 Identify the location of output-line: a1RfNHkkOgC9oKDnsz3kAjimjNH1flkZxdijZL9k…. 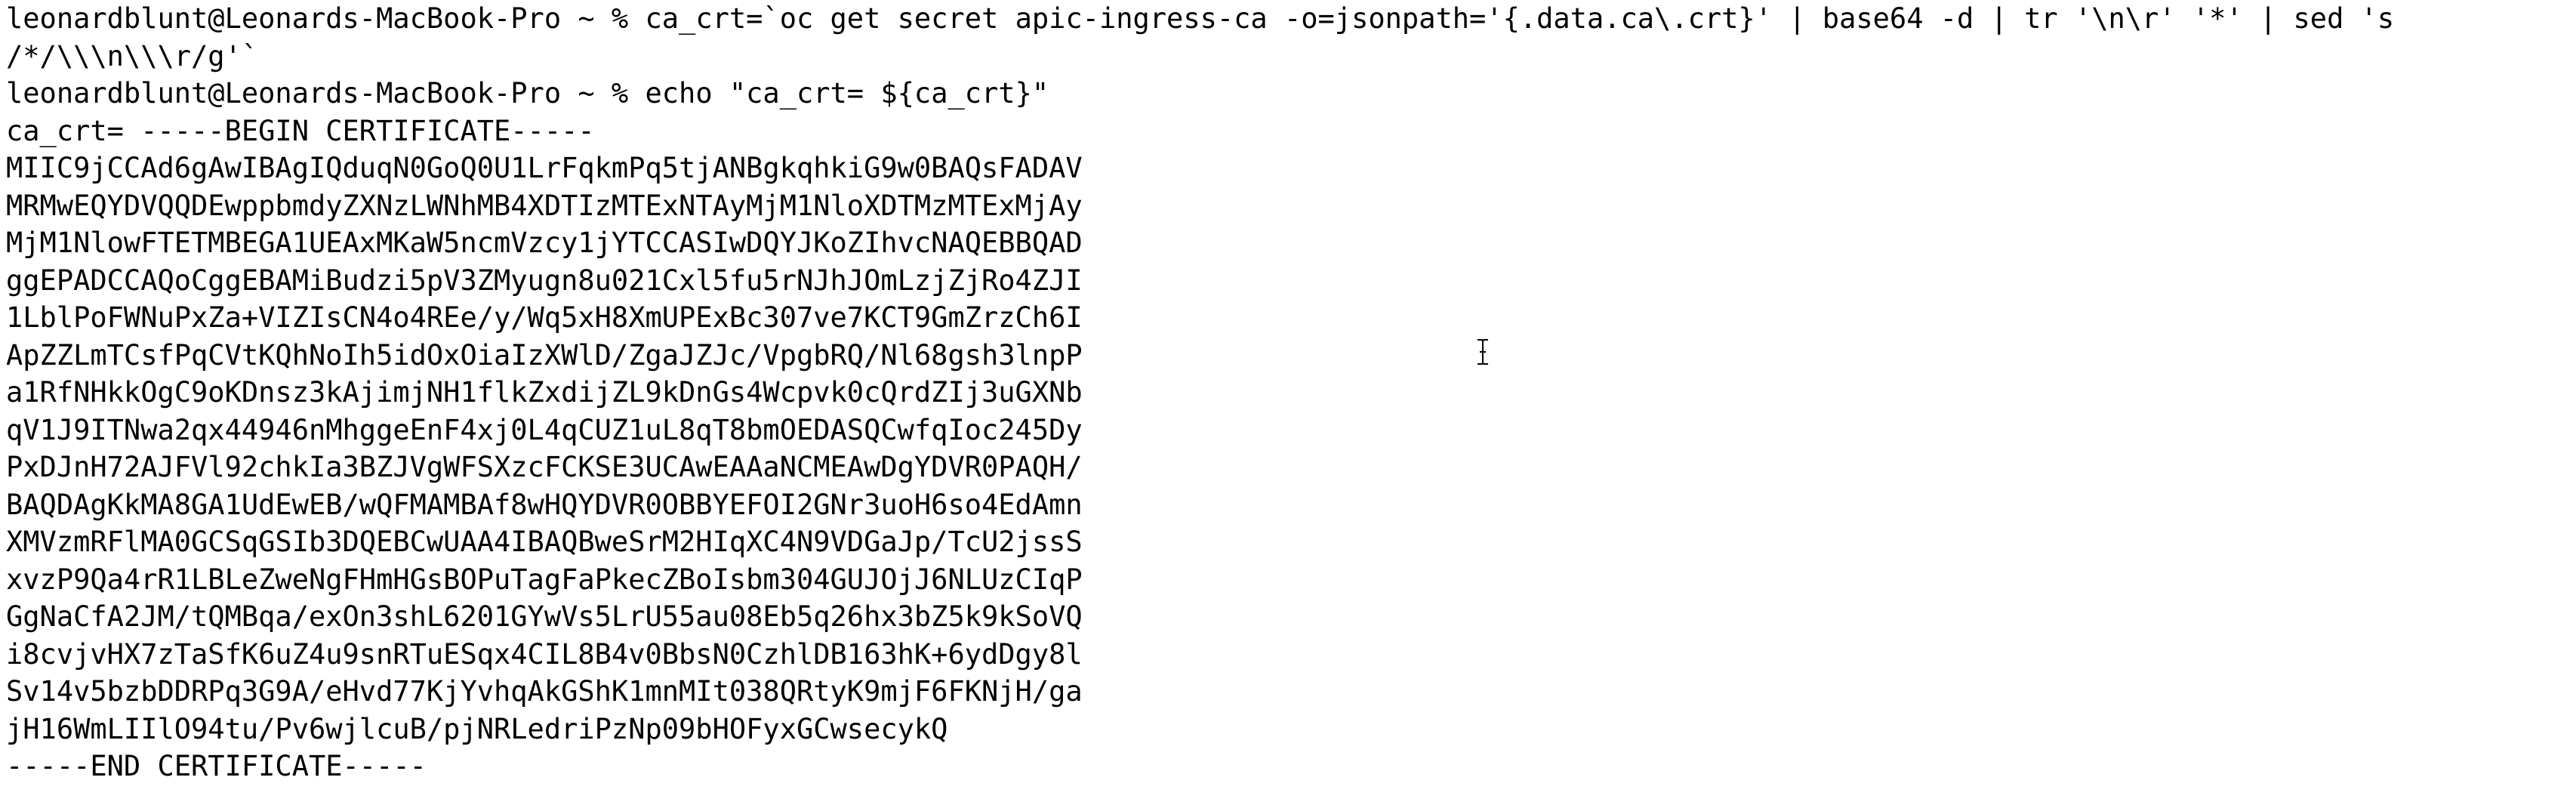
(544, 392).